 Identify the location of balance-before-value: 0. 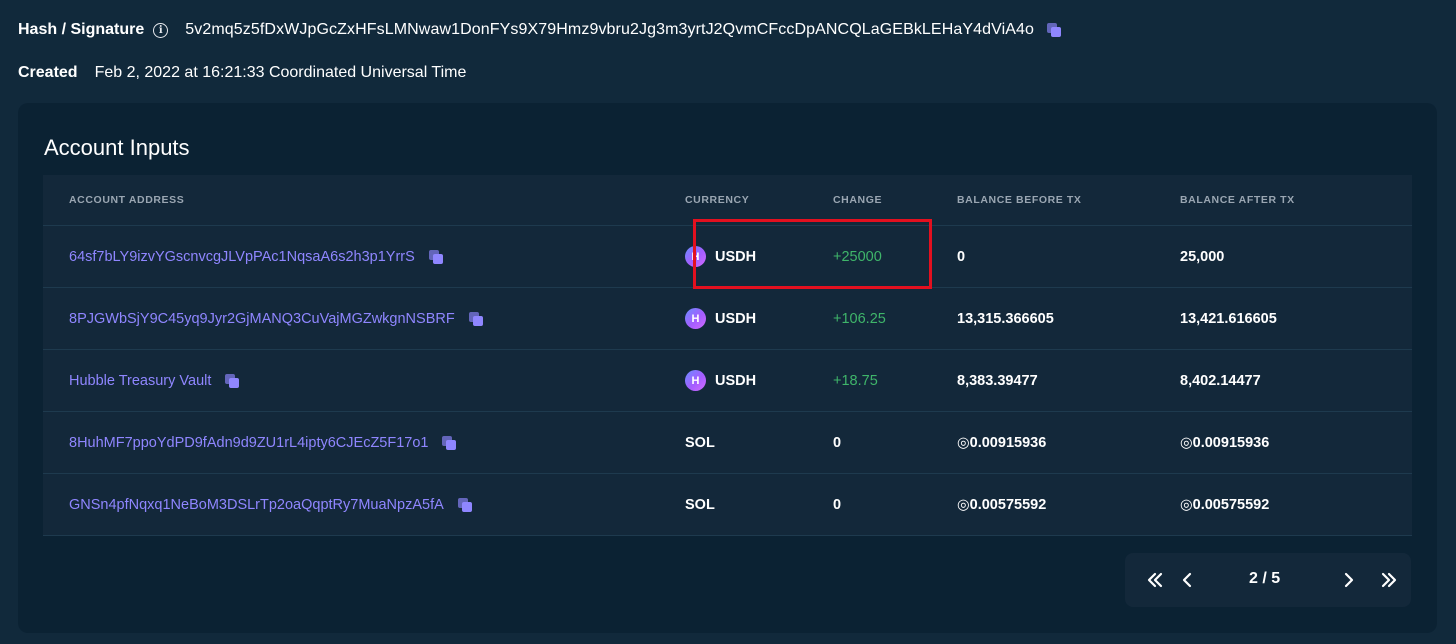
(961, 256).